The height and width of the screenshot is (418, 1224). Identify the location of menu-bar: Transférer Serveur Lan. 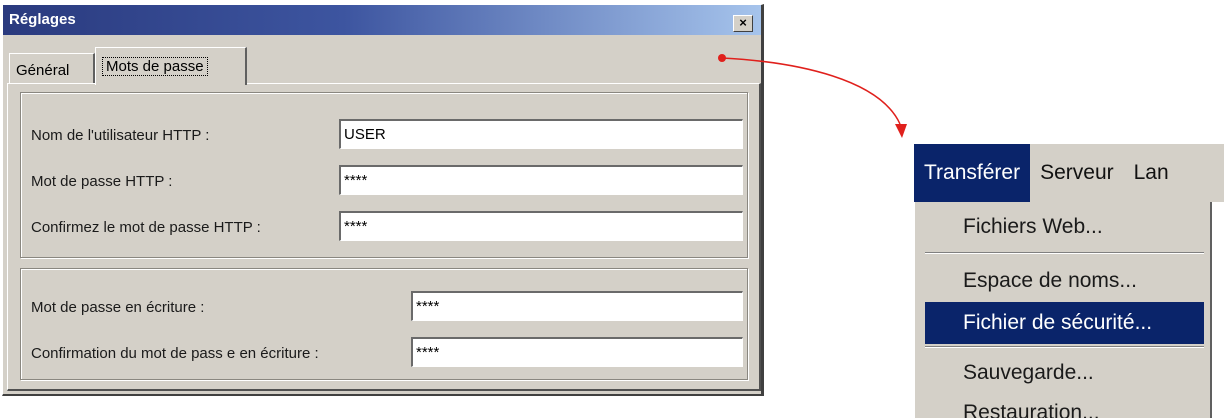
(1069, 173).